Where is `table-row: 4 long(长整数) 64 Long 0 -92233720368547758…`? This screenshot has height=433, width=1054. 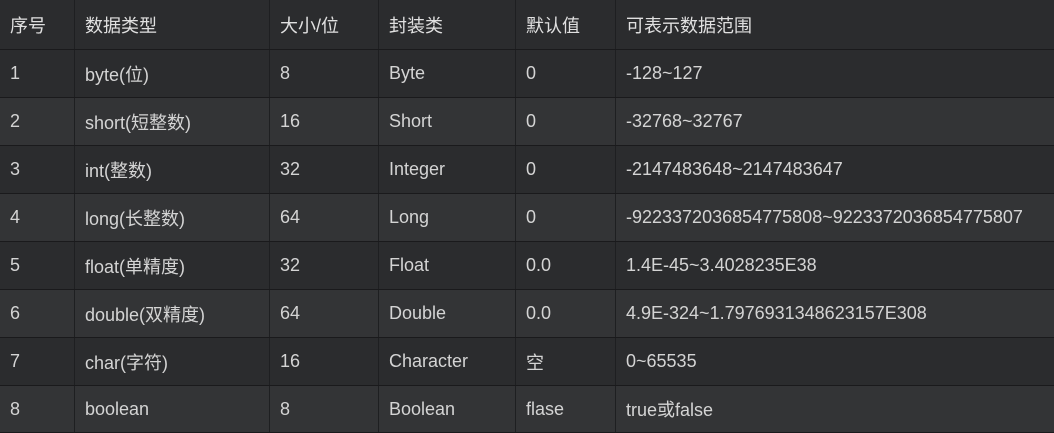
table-row: 4 long(长整数) 64 Long 0 -92233720368547758… is located at coordinates (527, 218).